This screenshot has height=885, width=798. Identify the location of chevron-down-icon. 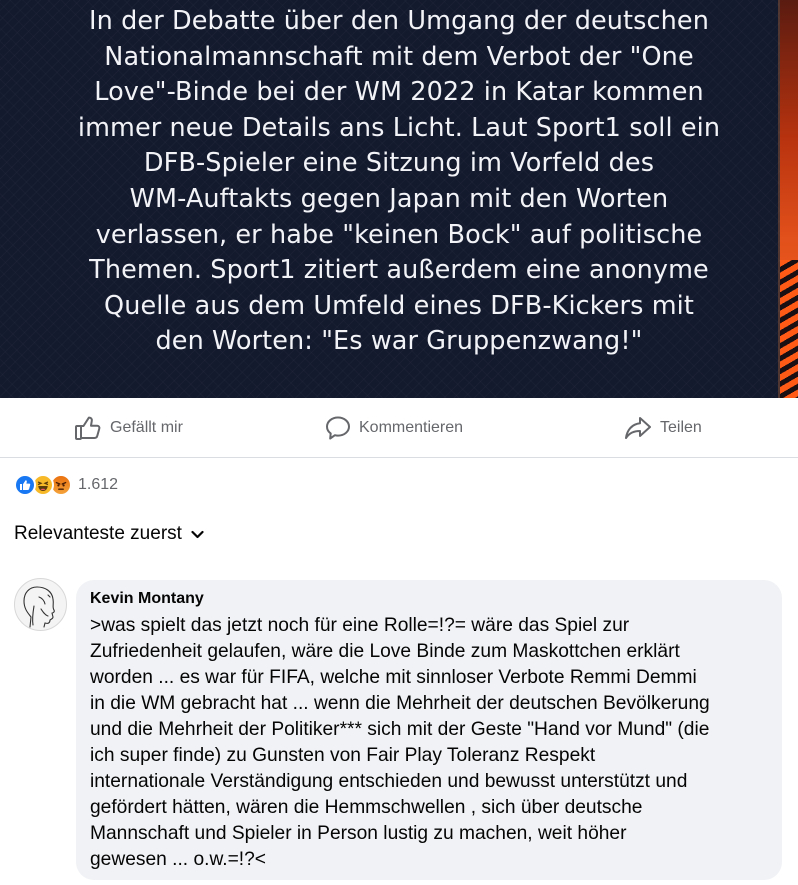
(197, 535).